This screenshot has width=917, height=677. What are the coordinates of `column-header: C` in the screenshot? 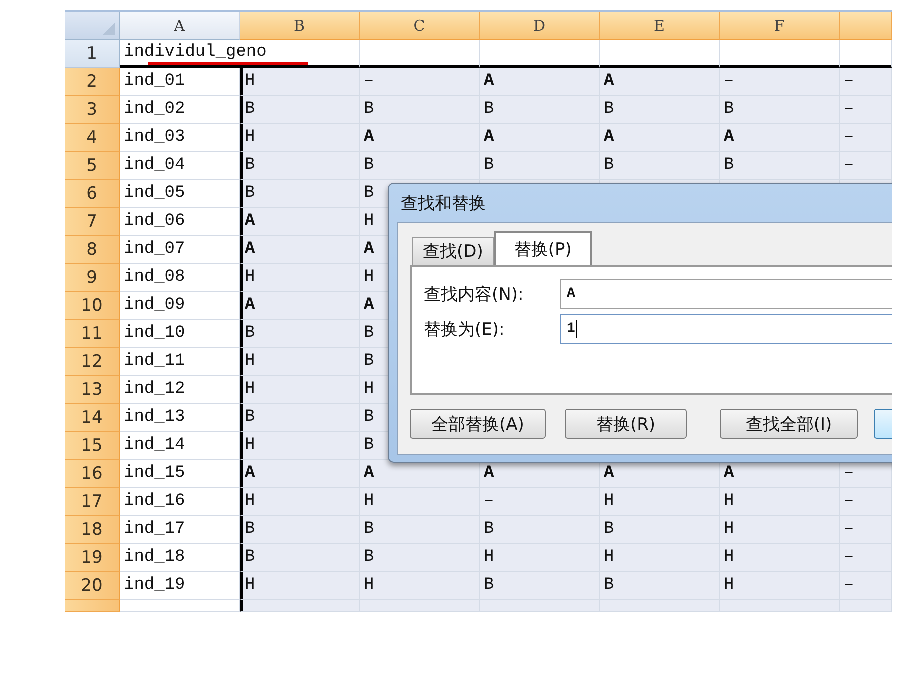 It's located at (420, 26).